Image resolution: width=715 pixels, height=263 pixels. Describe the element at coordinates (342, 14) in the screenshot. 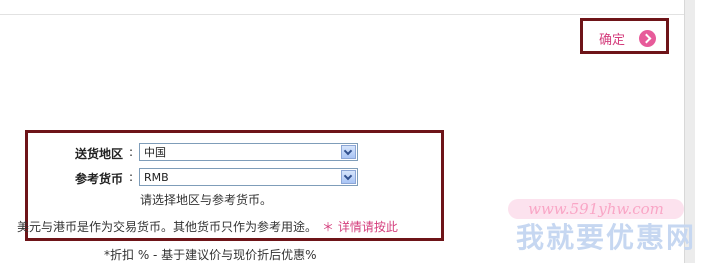

I see `top-divider` at that location.